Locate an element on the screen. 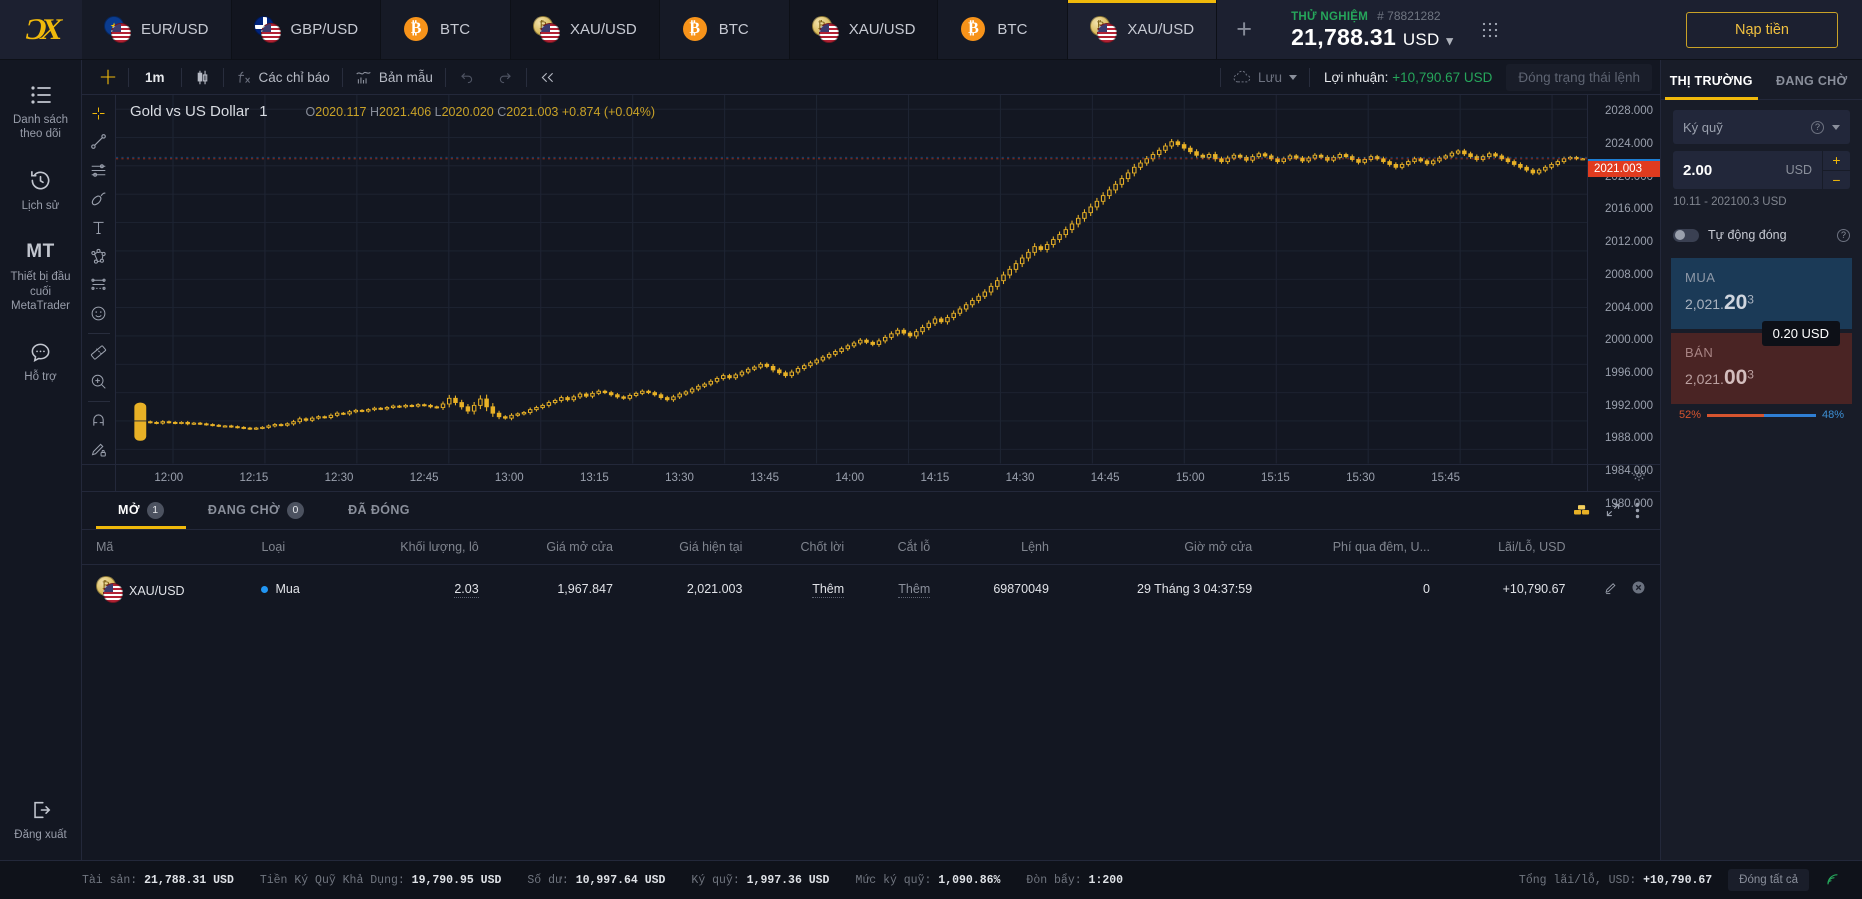 This screenshot has width=1862, height=899. sidebar-item-metatrader: MT Thiết bị đầu cuối MetaTrader is located at coordinates (41, 276).